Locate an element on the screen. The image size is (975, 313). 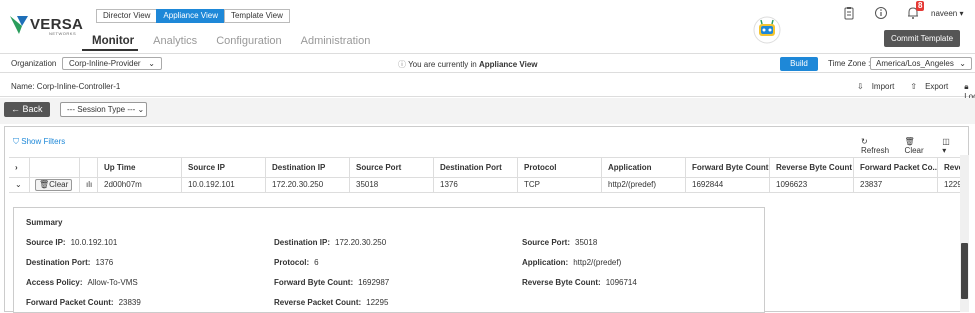
refresh-icon: ↻ is located at coordinates (864, 141).